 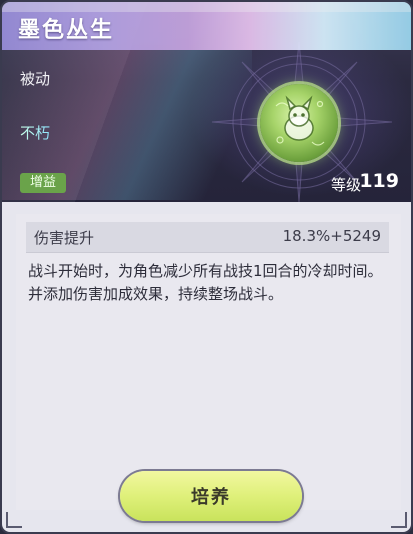 I want to click on skill-type: 被动, so click(x=35, y=79).